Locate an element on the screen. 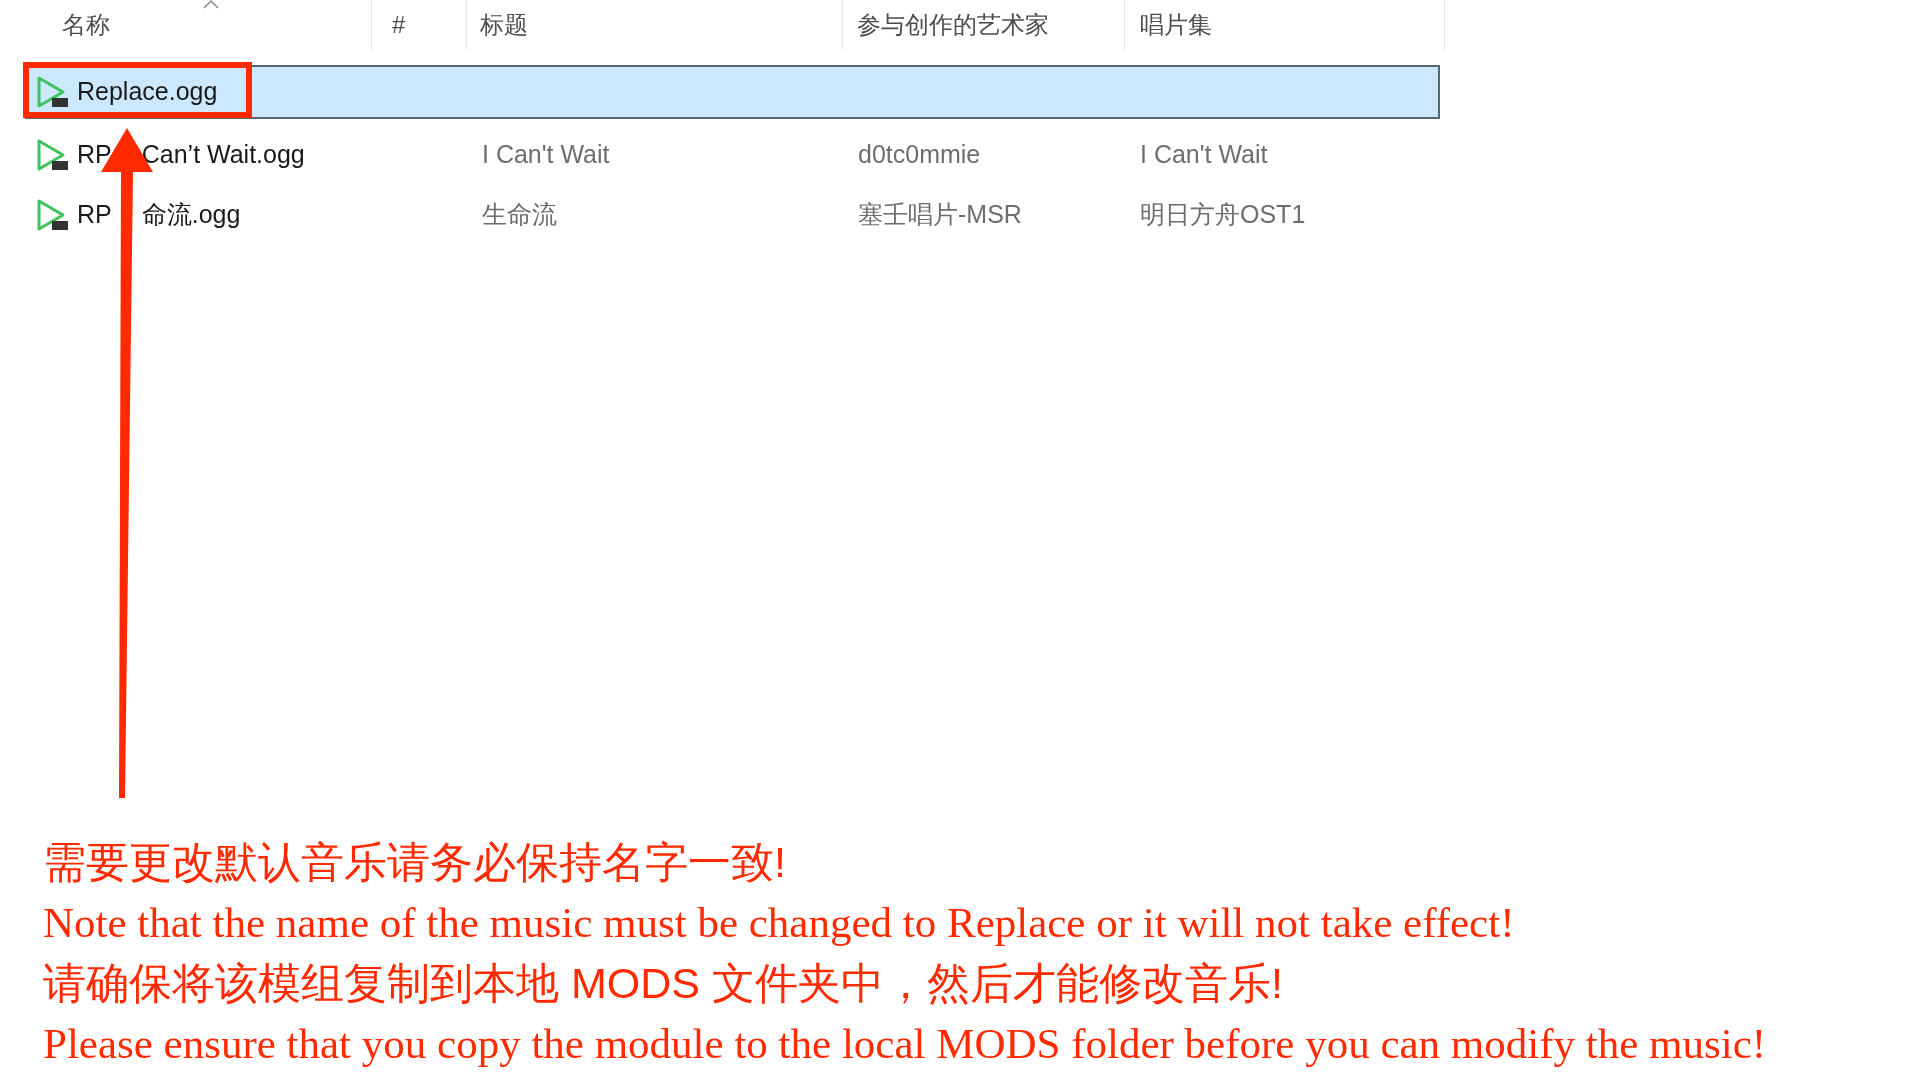  file-row: RP 命流.ogg 生命流 塞壬唱片-MSR 明日方舟OST1 is located at coordinates (732, 215).